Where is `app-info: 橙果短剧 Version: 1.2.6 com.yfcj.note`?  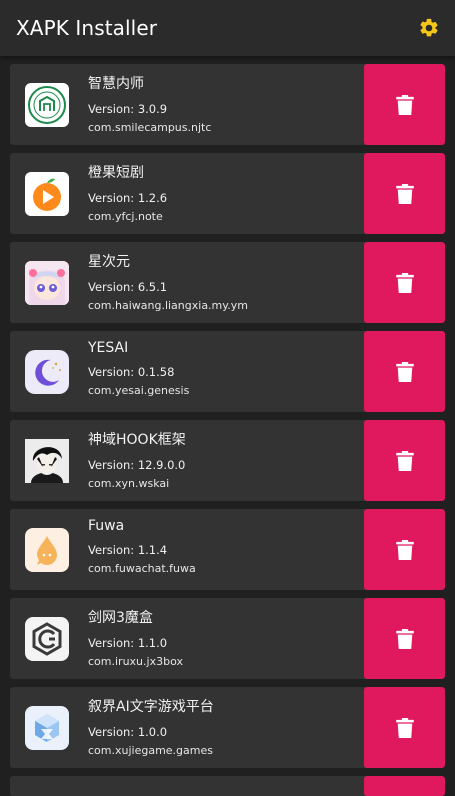 app-info: 橙果短剧 Version: 1.2.6 com.yfcj.note is located at coordinates (221, 193).